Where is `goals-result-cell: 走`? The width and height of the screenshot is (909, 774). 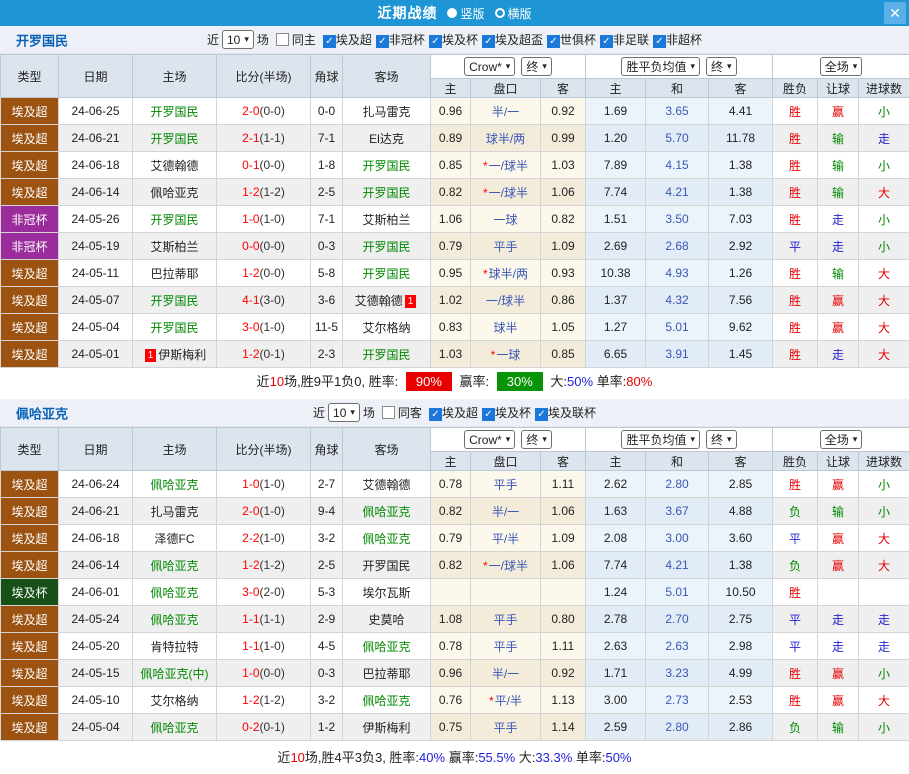 goals-result-cell: 走 is located at coordinates (883, 138).